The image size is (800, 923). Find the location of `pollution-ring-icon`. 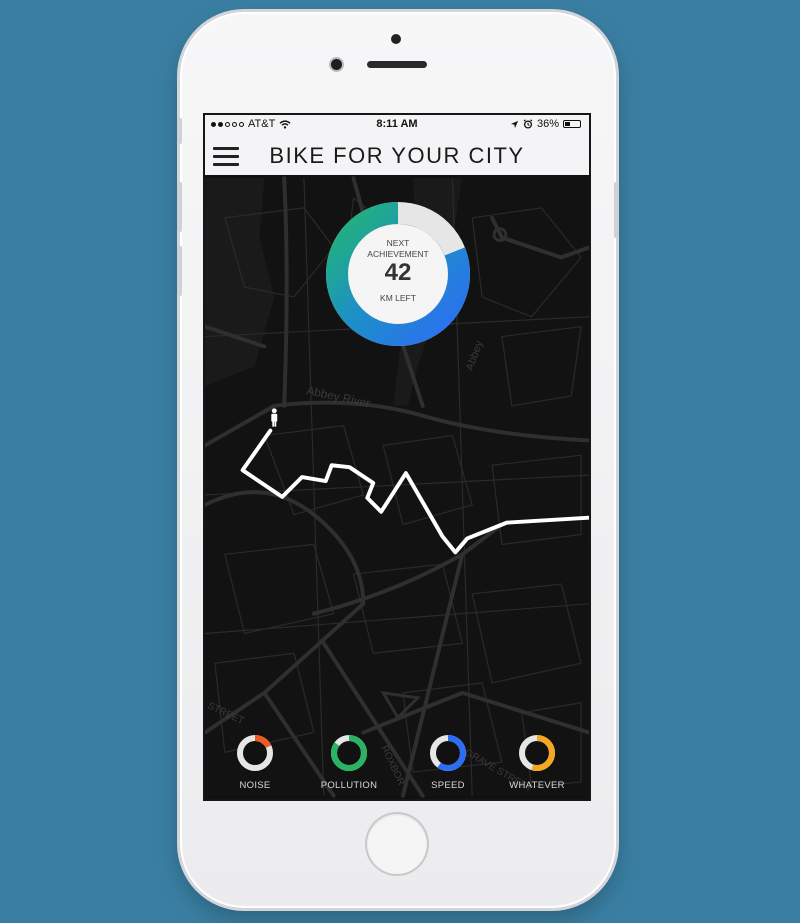

pollution-ring-icon is located at coordinates (349, 753).